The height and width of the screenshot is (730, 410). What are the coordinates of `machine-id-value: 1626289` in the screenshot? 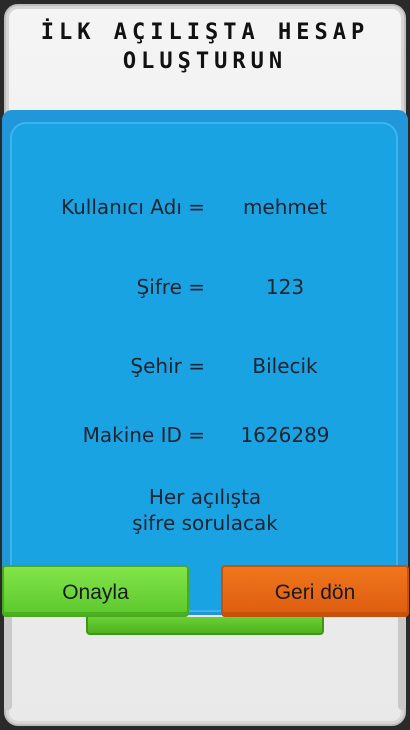 It's located at (285, 435).